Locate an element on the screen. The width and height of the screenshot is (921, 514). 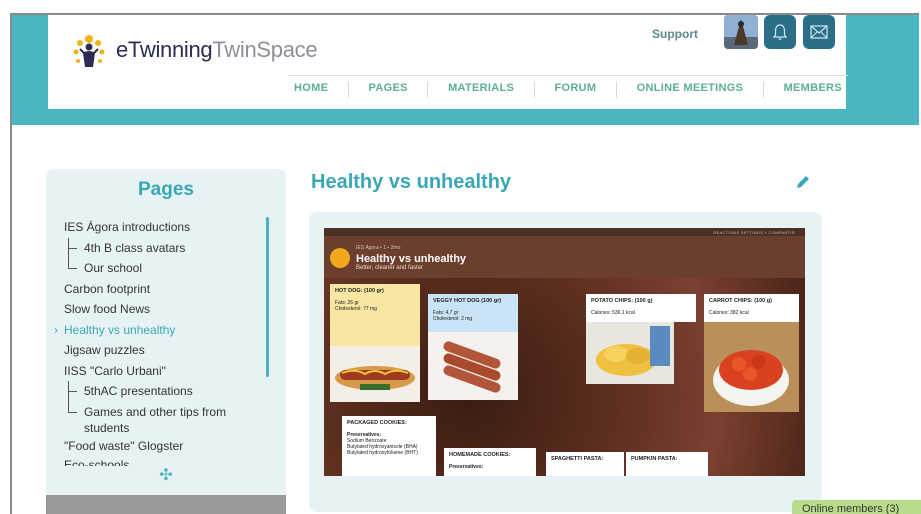
nav-members: MEMBERS is located at coordinates (813, 90).